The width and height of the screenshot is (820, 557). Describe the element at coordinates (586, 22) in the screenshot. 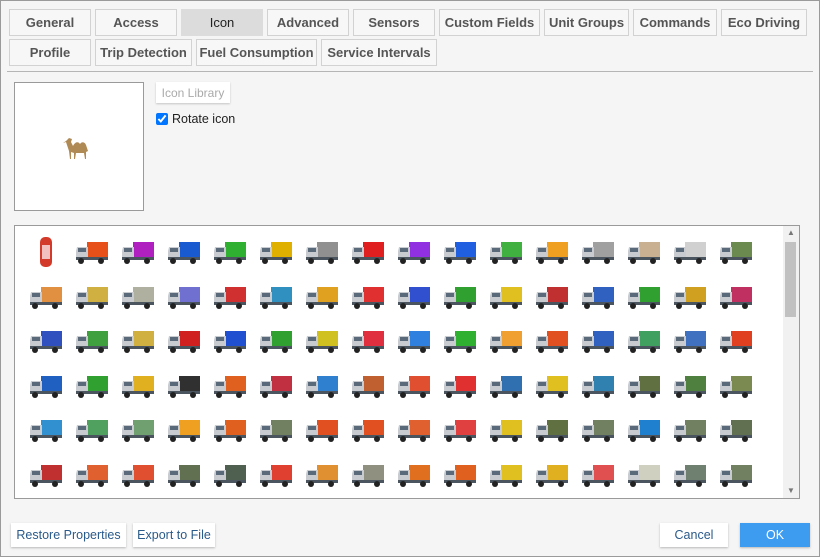

I see `tab-unit-groups: Unit Groups` at that location.